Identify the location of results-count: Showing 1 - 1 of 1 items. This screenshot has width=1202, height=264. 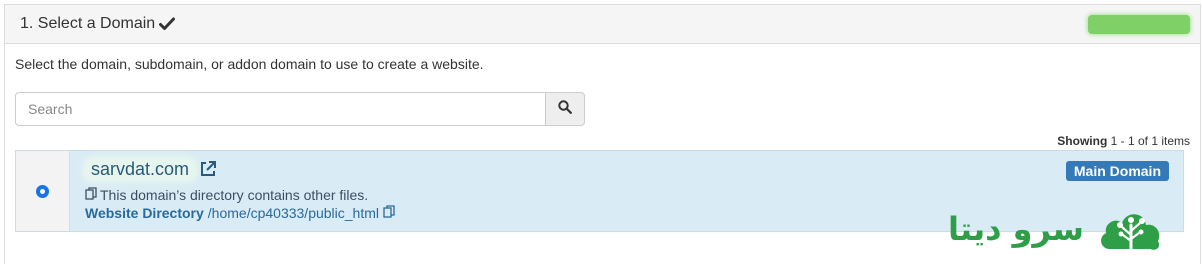
(1123, 141).